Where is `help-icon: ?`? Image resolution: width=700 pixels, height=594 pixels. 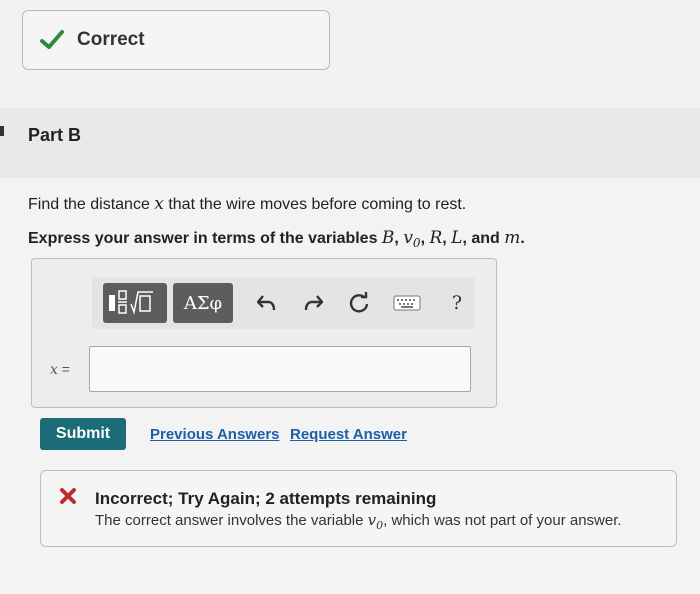
help-icon: ? is located at coordinates (457, 303).